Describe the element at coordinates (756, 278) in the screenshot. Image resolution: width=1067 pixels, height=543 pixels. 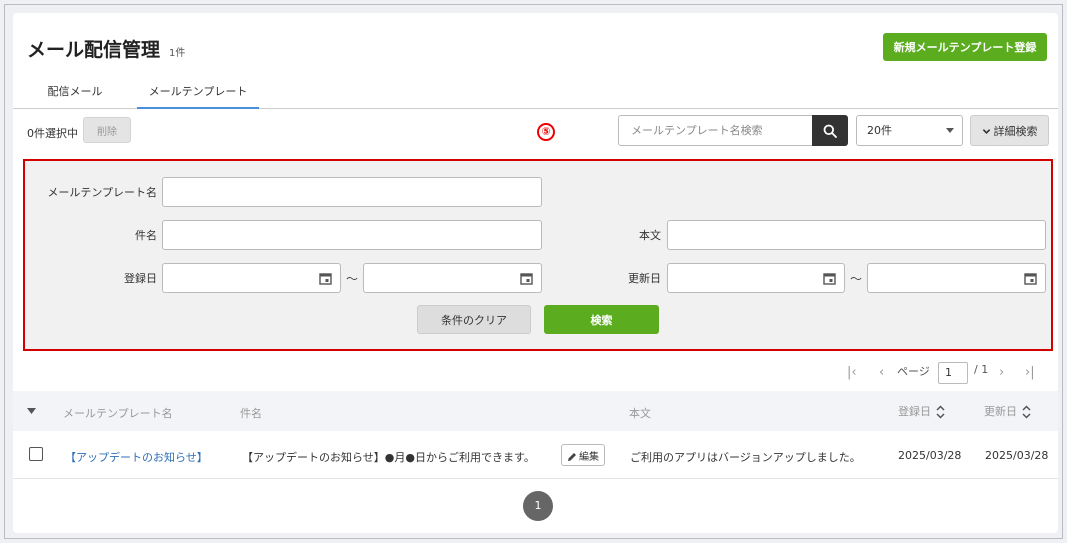
I see `updated-date-from` at that location.